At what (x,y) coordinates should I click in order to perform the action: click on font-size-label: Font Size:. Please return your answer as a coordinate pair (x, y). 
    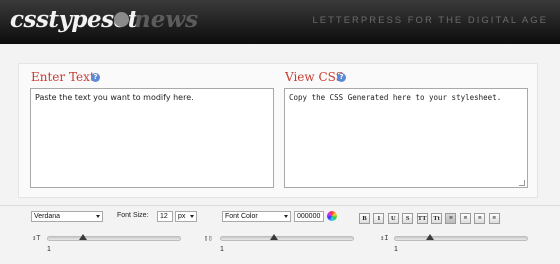
    Looking at the image, I should click on (133, 215).